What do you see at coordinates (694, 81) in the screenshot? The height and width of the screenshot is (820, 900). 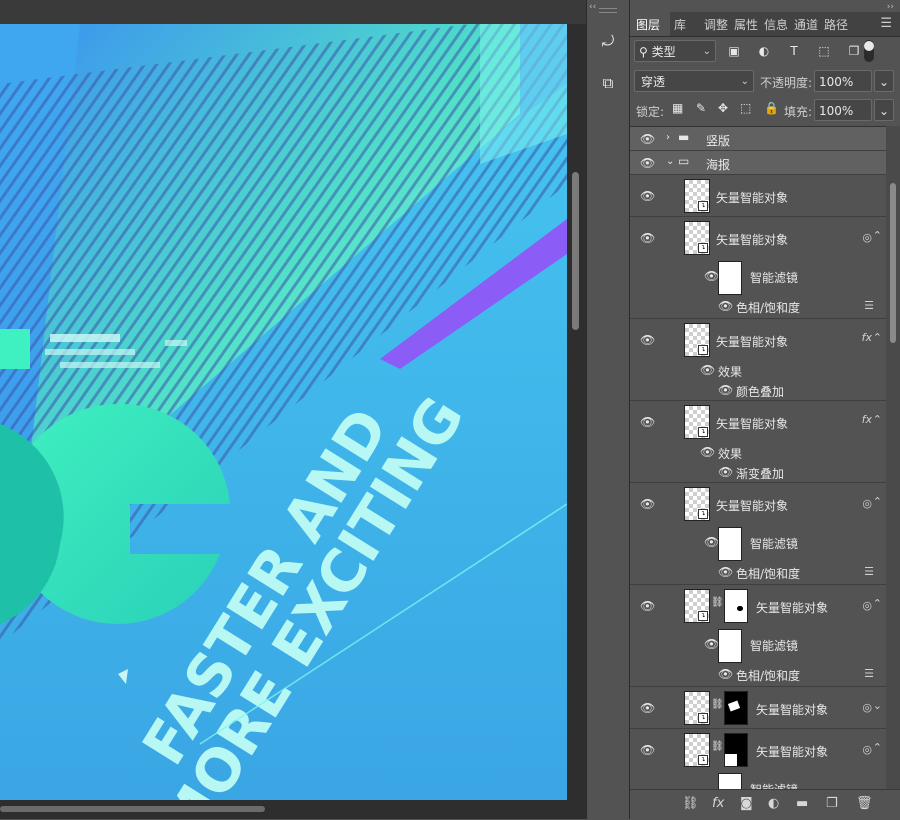 I see `blend-mode-select: 穿透 ⌄` at bounding box center [694, 81].